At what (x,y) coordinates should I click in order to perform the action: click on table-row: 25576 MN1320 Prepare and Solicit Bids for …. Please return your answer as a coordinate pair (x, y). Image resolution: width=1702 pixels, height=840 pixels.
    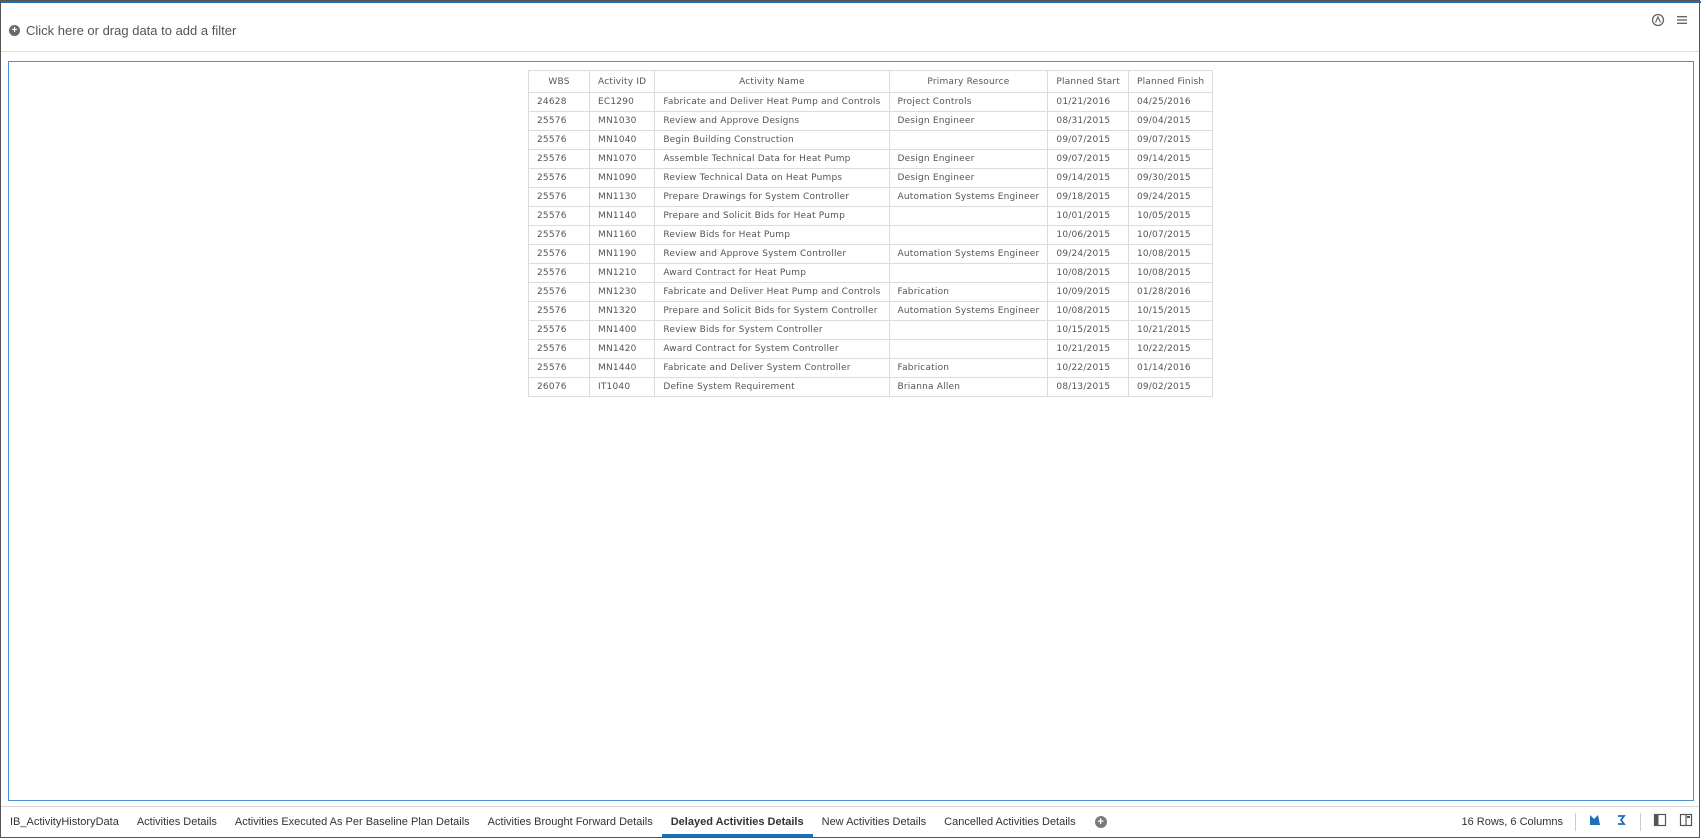
    Looking at the image, I should click on (871, 311).